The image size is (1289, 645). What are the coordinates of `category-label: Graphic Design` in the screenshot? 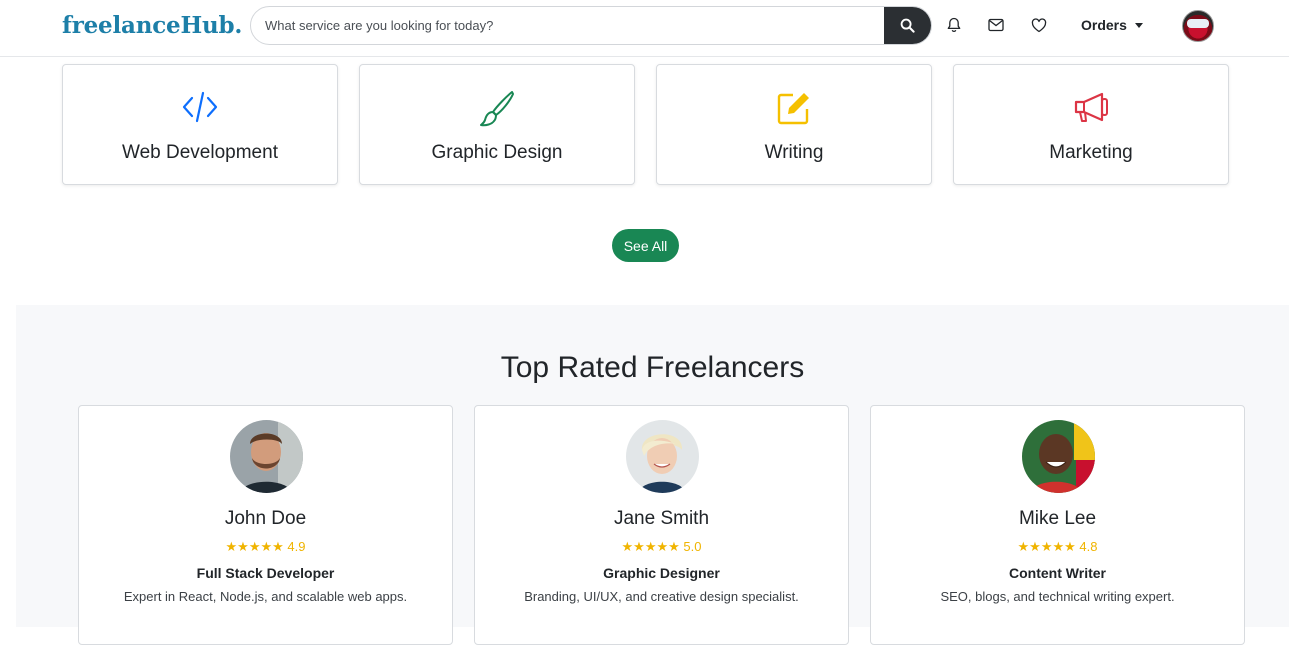 It's located at (497, 152).